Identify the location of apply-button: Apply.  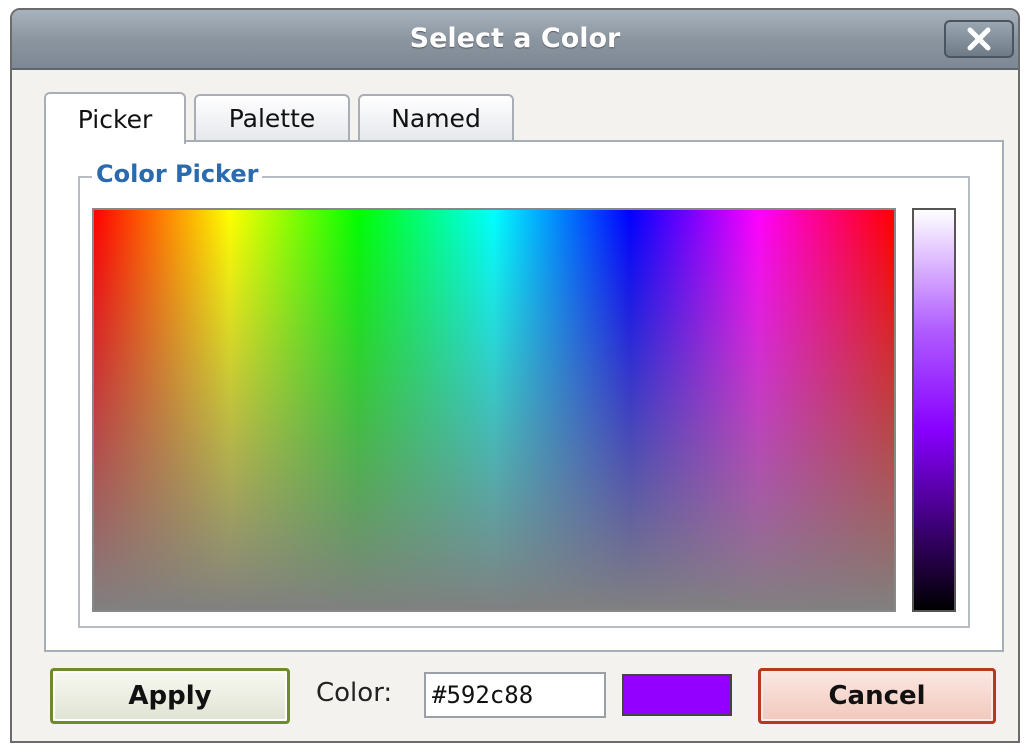
(170, 696).